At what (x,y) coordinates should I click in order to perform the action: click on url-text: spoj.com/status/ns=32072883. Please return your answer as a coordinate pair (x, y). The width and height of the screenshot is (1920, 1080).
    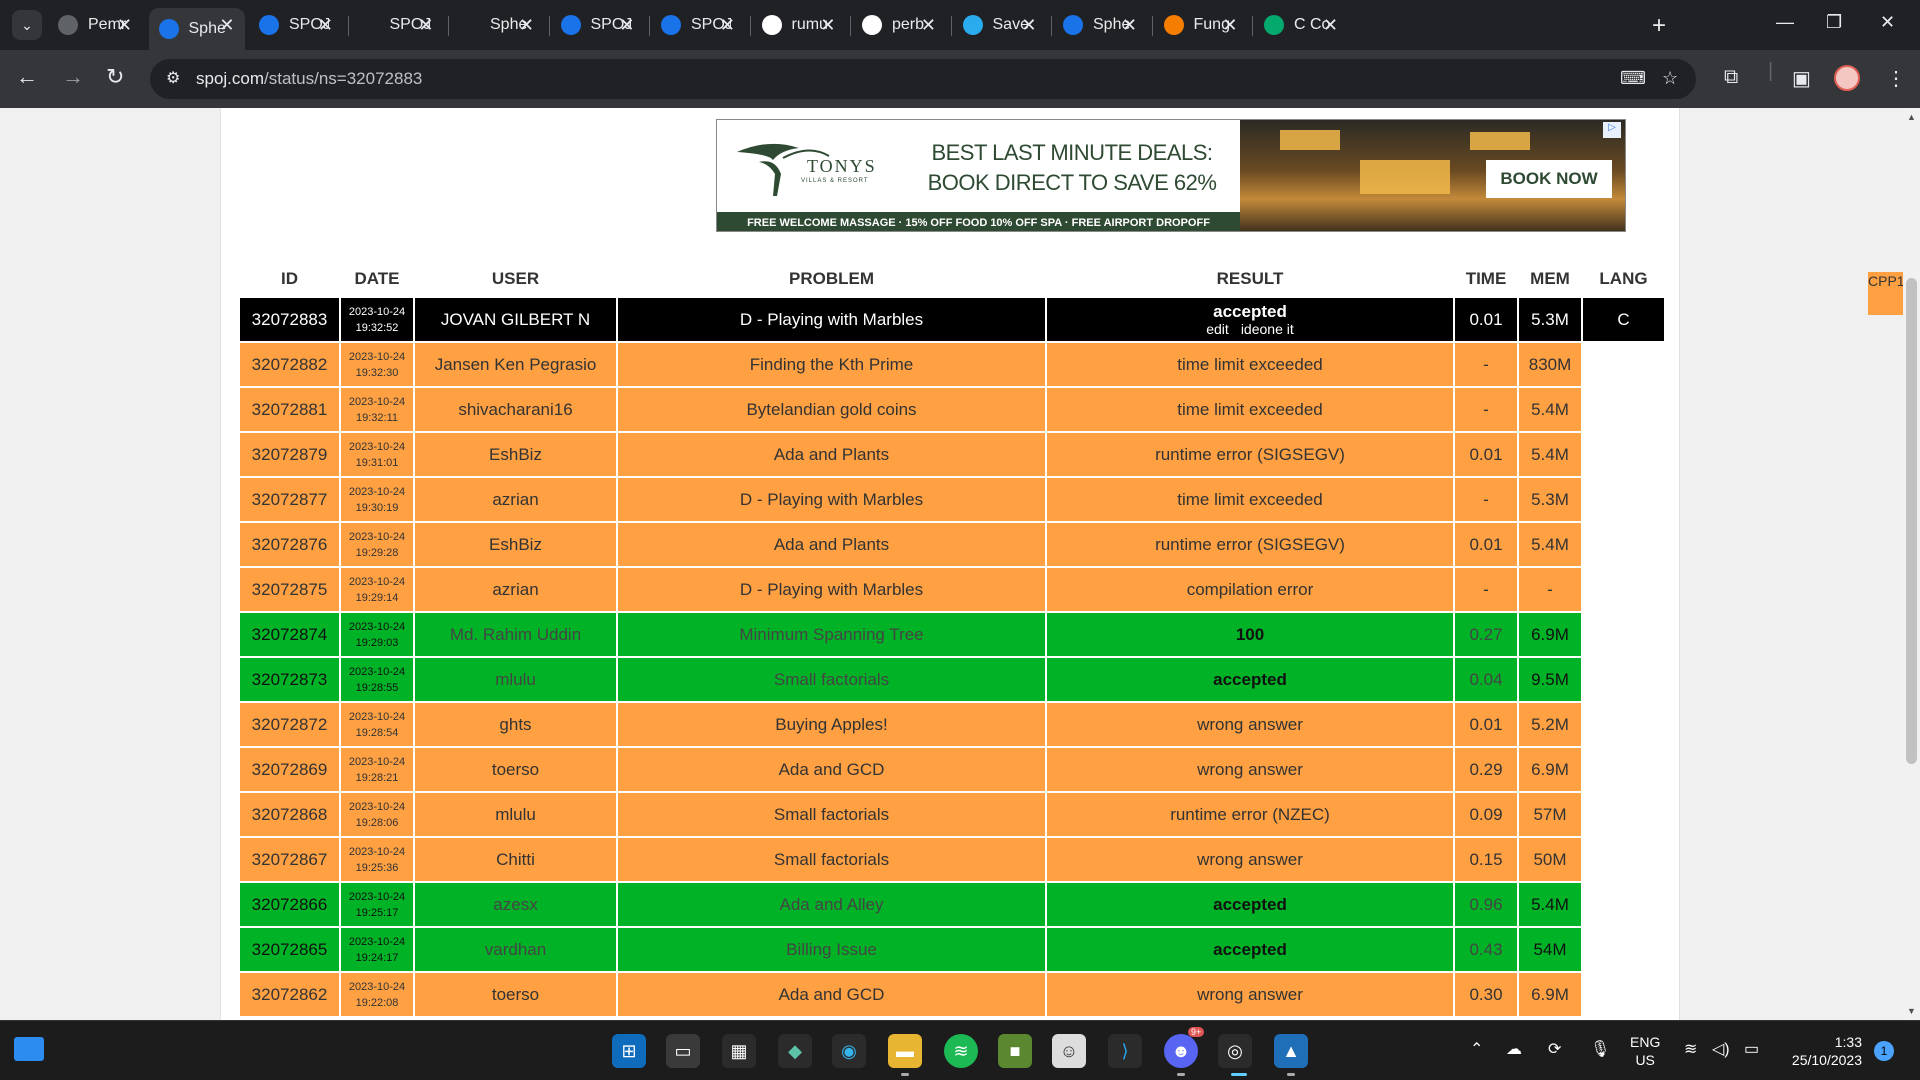
    Looking at the image, I should click on (309, 79).